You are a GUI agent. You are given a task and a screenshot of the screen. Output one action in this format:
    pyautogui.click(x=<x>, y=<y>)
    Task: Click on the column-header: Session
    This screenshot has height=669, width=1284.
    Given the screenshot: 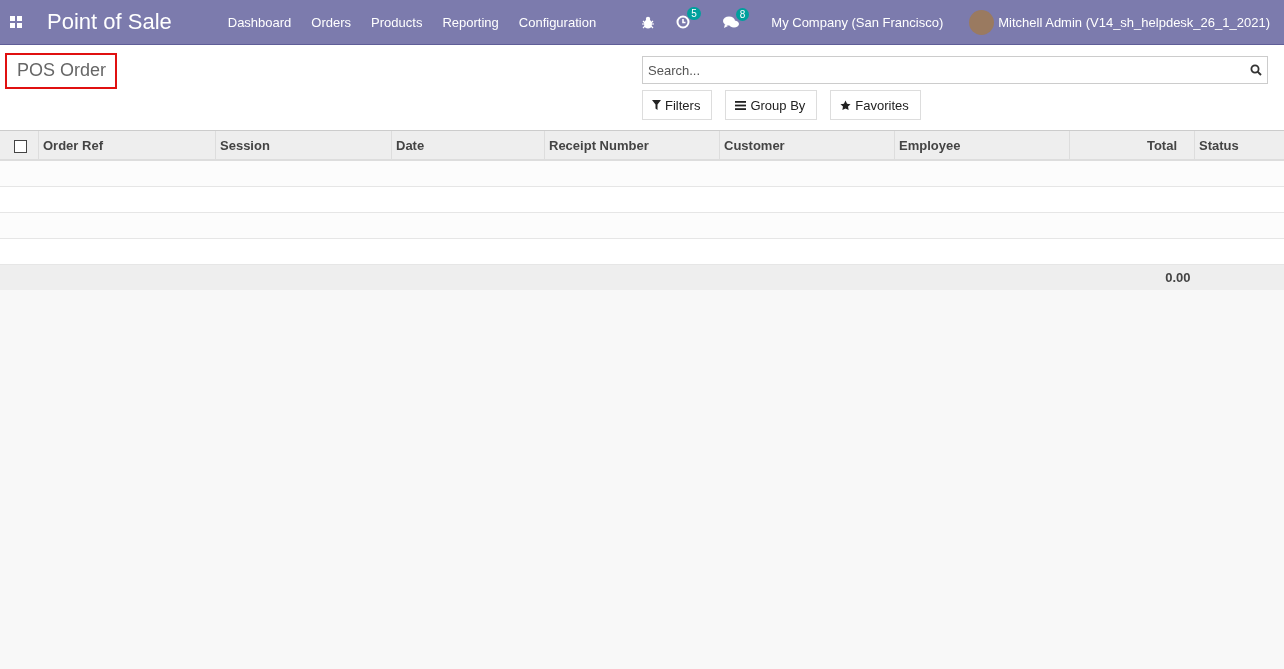 What is the action you would take?
    pyautogui.click(x=245, y=145)
    